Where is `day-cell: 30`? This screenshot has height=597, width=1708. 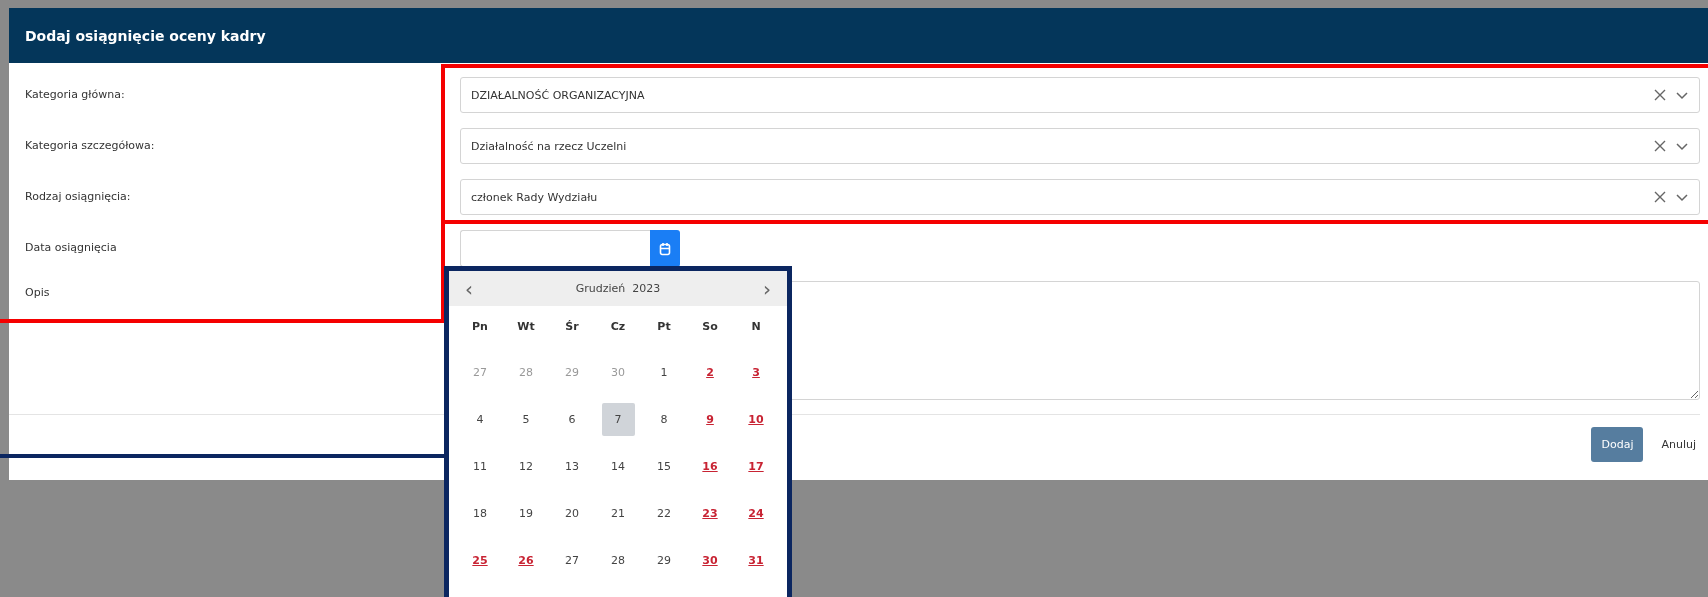
day-cell: 30 is located at coordinates (710, 560).